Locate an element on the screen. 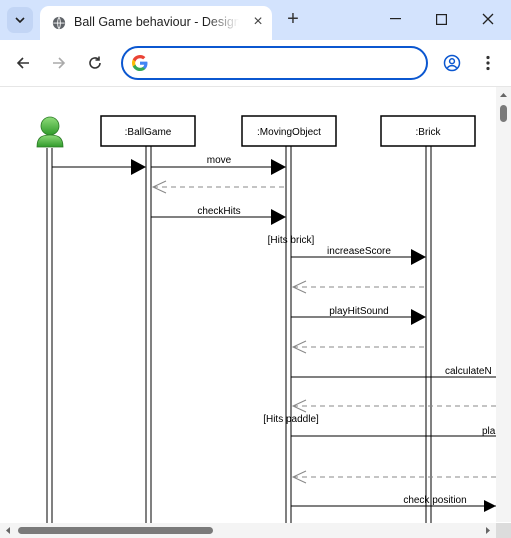 This screenshot has height=538, width=511. return-play is located at coordinates (393, 477).